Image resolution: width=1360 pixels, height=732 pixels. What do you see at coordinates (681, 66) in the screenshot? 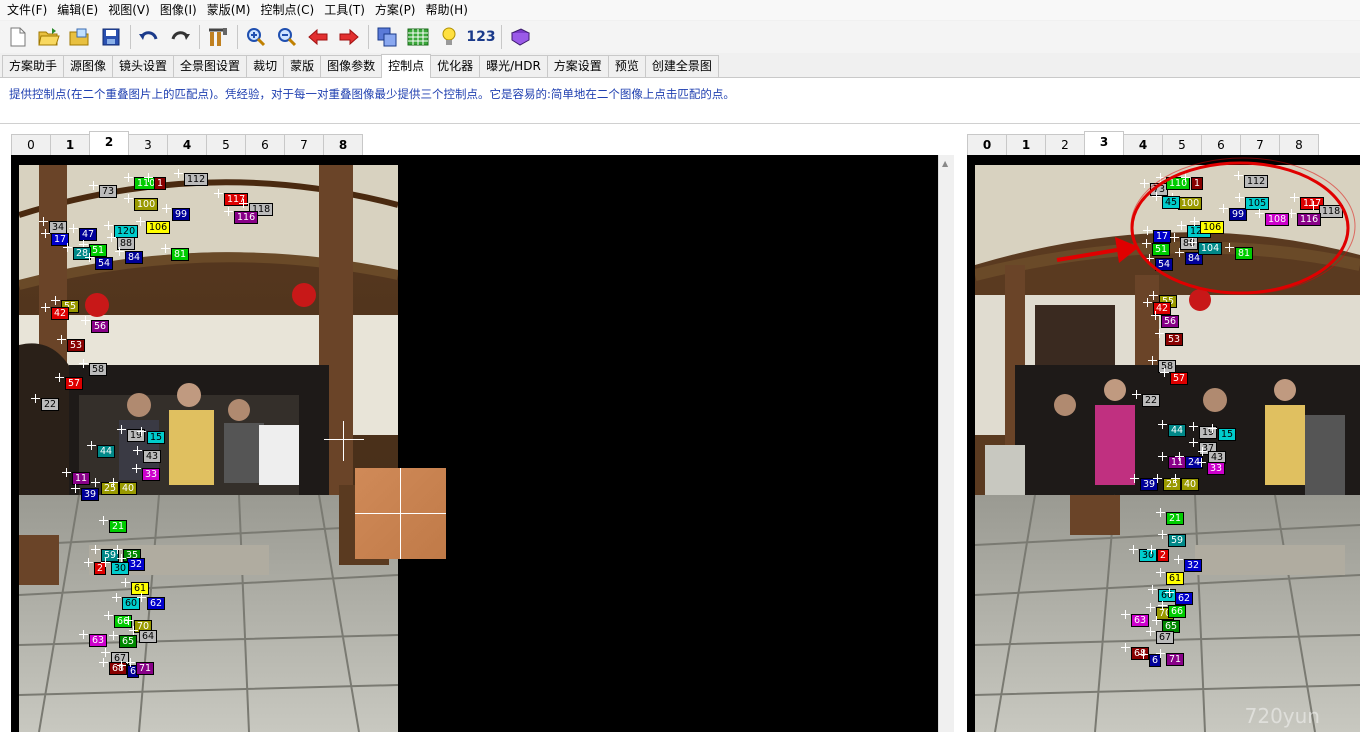
I see `tab-create-panorama: 创建全景图` at bounding box center [681, 66].